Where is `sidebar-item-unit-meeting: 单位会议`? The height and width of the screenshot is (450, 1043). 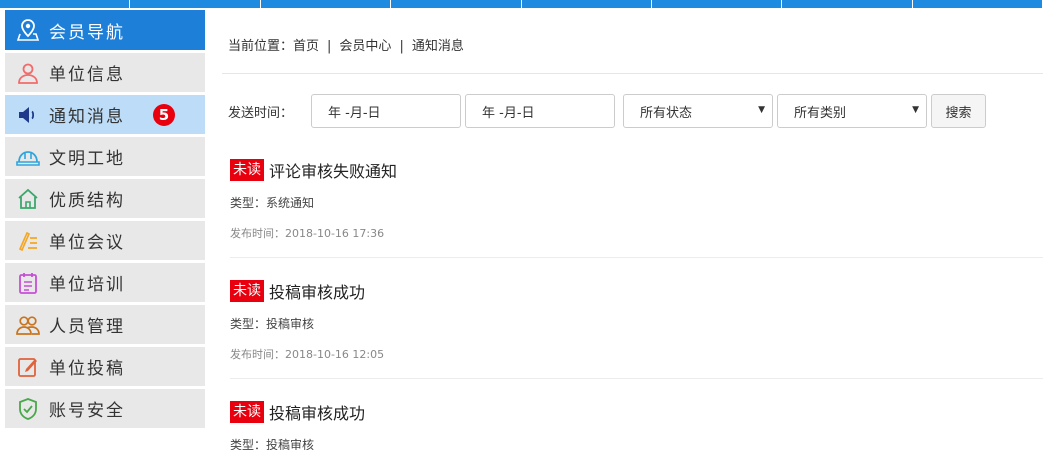
sidebar-item-unit-meeting: 单位会议 is located at coordinates (105, 240).